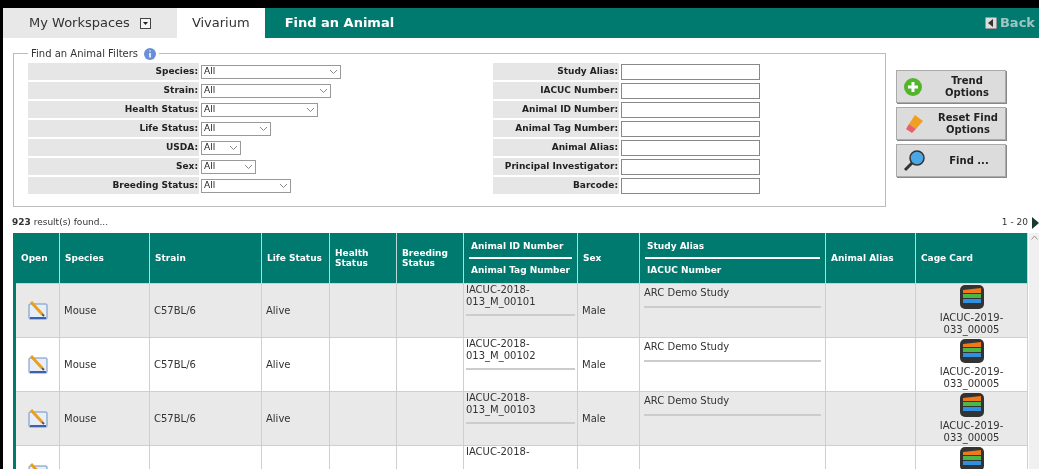 This screenshot has height=469, width=1039. Describe the element at coordinates (113, 147) in the screenshot. I see `filter-label: USDA:` at that location.